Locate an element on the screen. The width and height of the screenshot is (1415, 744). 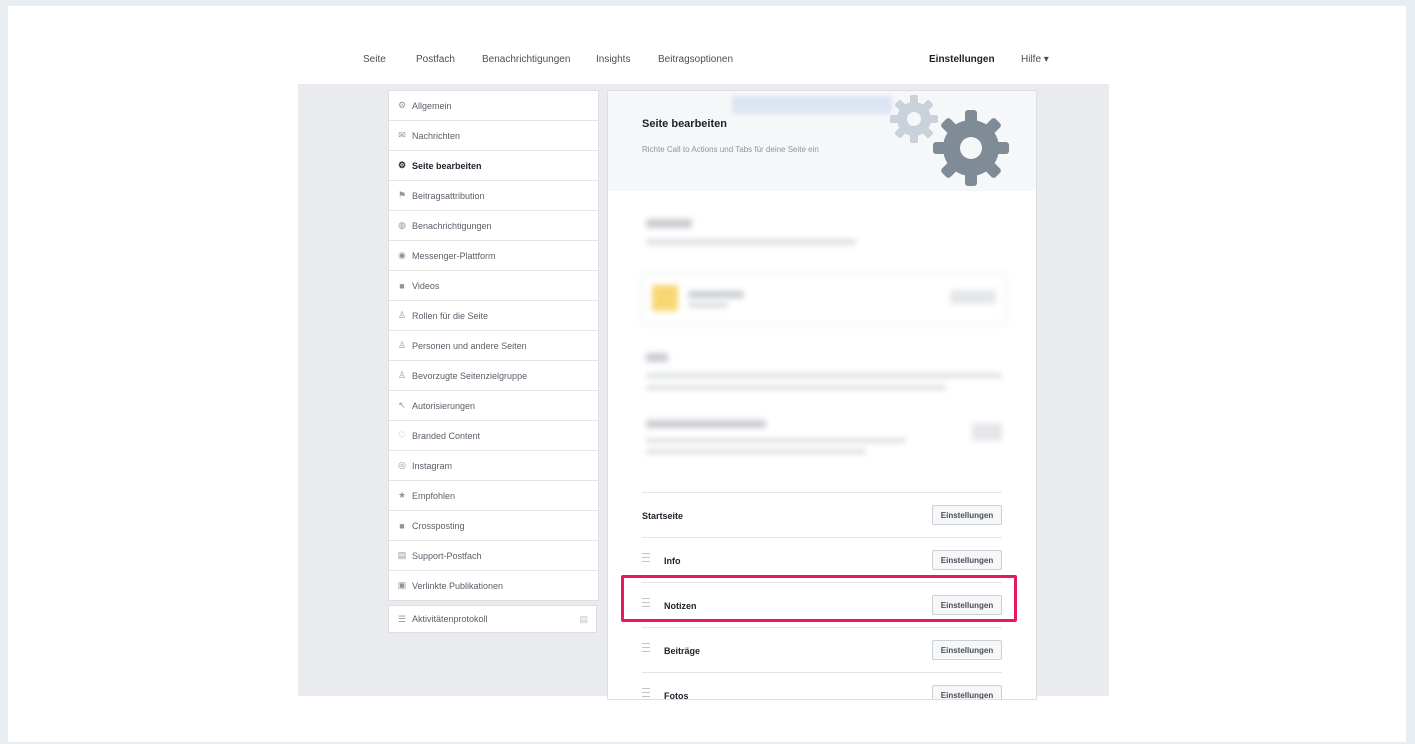
sidebar-item-branded-content: ♡ Branded Content is located at coordinates (493, 436).